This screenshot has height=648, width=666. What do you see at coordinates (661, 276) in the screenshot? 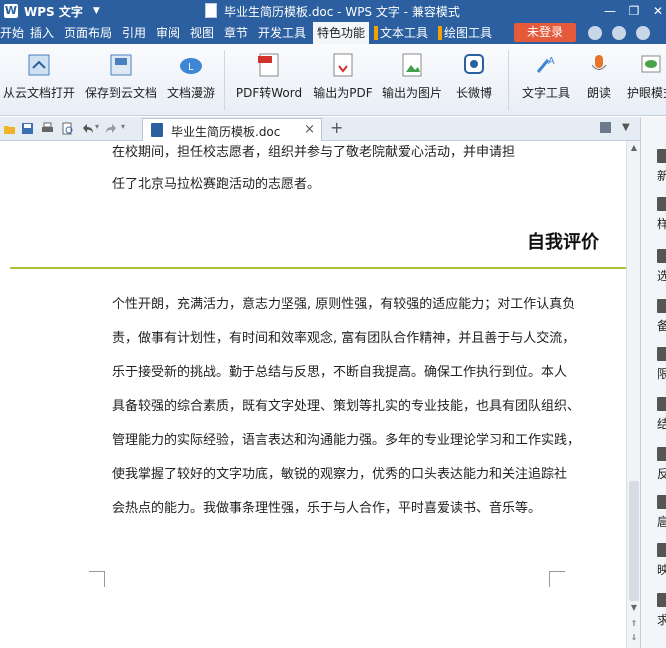
I see `task-pane-label: 选` at bounding box center [661, 276].